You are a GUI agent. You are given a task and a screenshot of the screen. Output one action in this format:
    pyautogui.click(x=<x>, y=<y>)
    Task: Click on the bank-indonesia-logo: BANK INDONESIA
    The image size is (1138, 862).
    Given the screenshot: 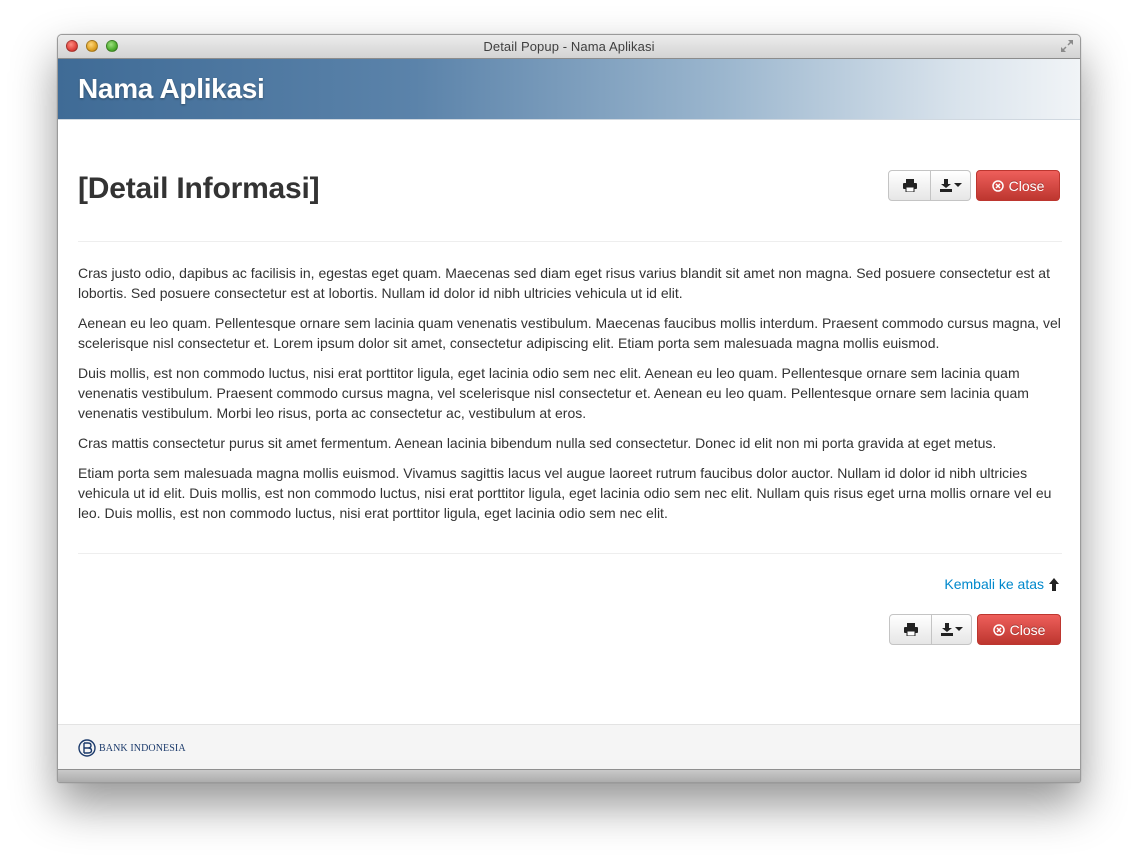 What is the action you would take?
    pyautogui.click(x=132, y=748)
    